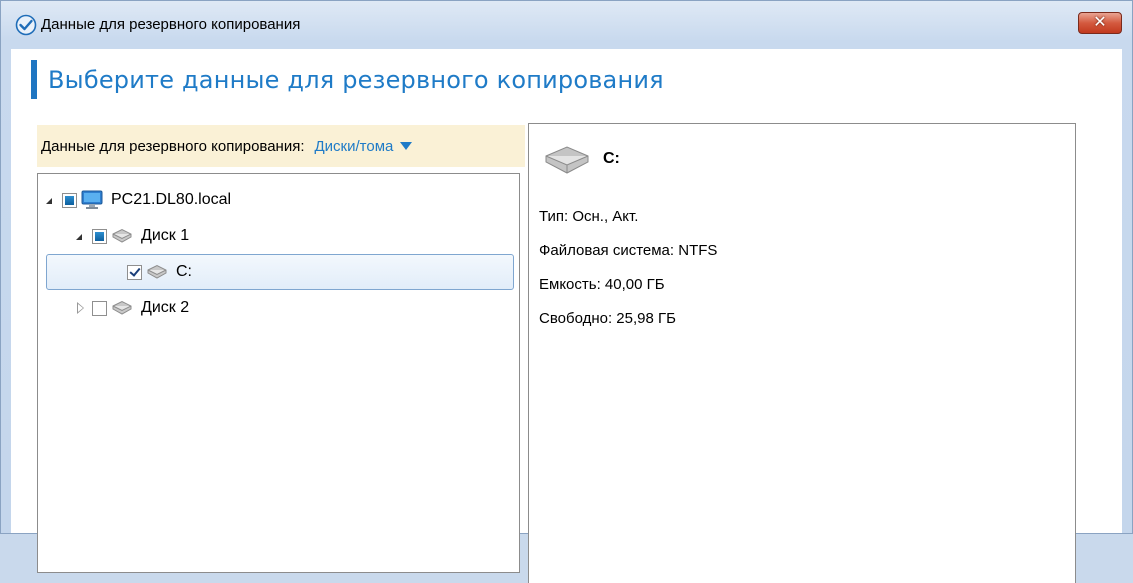 The height and width of the screenshot is (583, 1133). Describe the element at coordinates (280, 272) in the screenshot. I see `tree-item-volume-c: C:` at that location.